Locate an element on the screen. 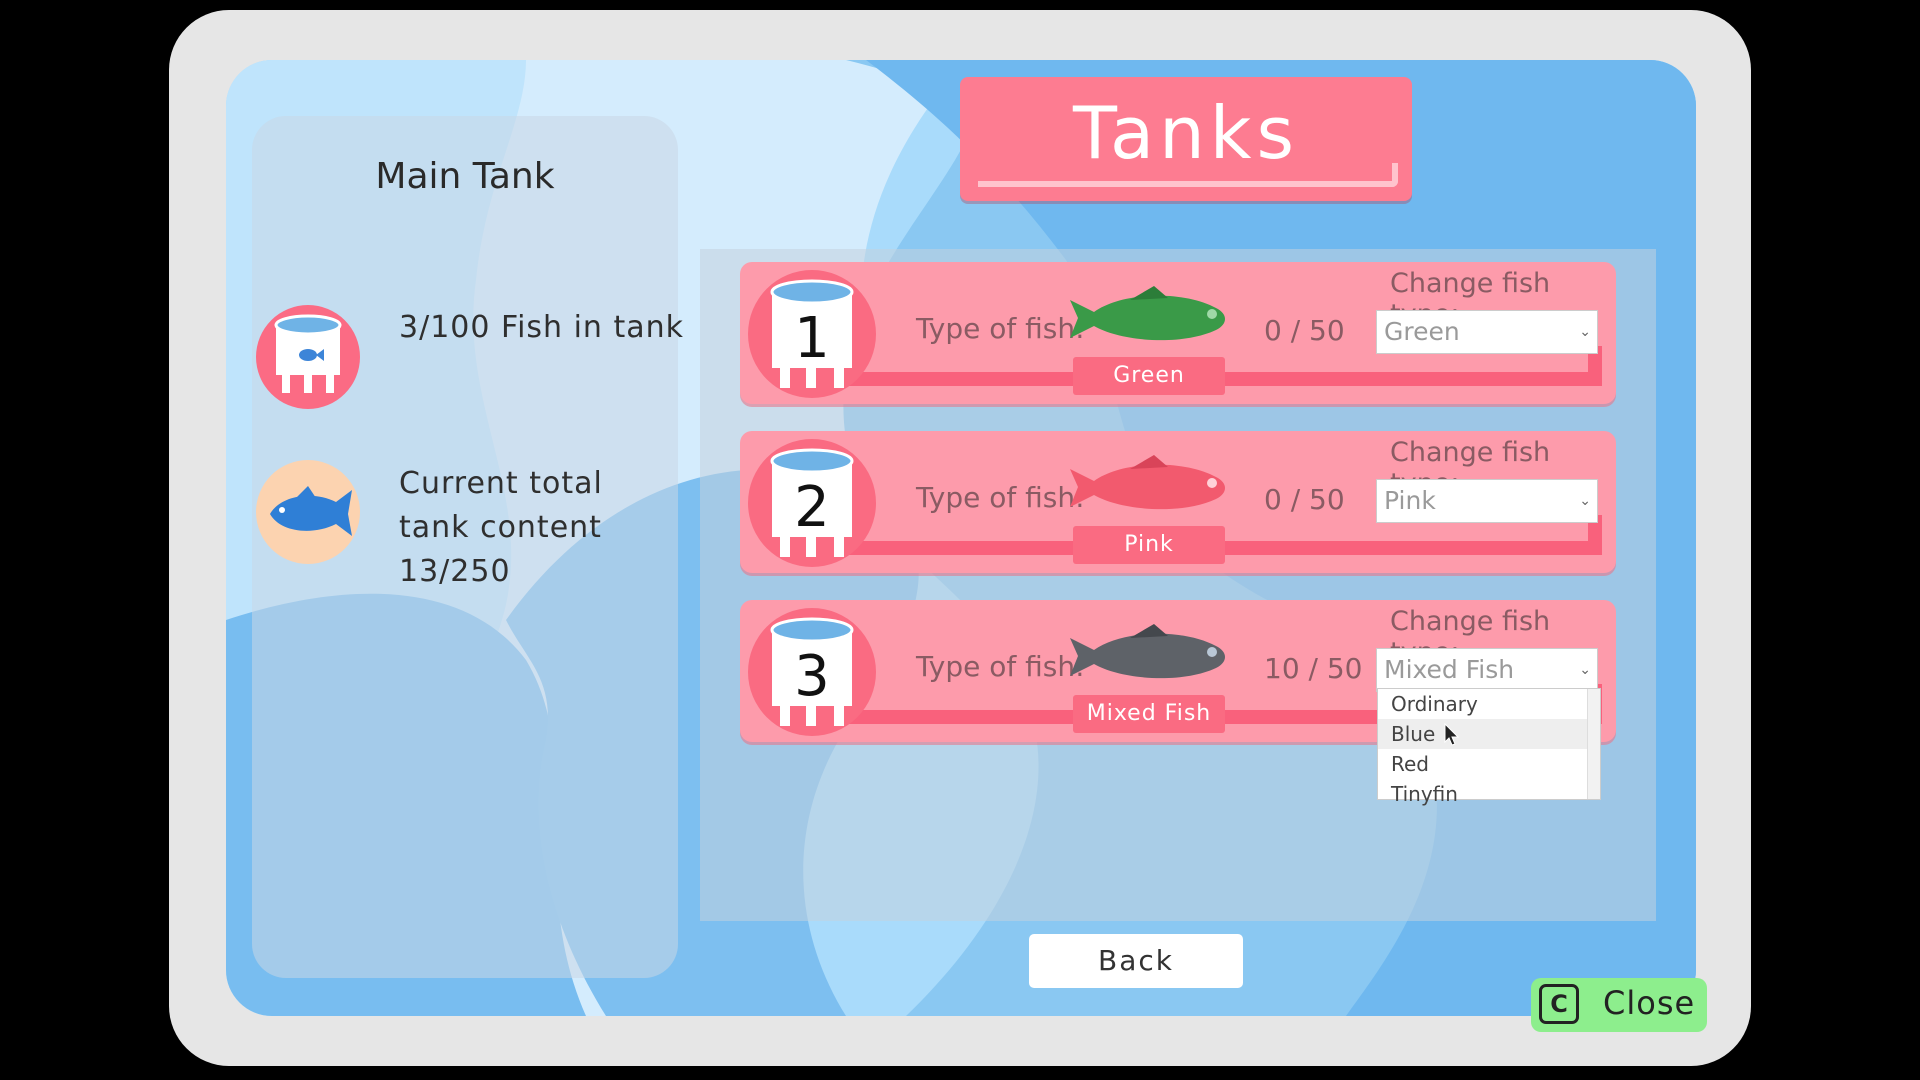 The width and height of the screenshot is (1920, 1080). fish-type-dropdown-list: Ordinary Blue Red Tinyfin is located at coordinates (1489, 747).